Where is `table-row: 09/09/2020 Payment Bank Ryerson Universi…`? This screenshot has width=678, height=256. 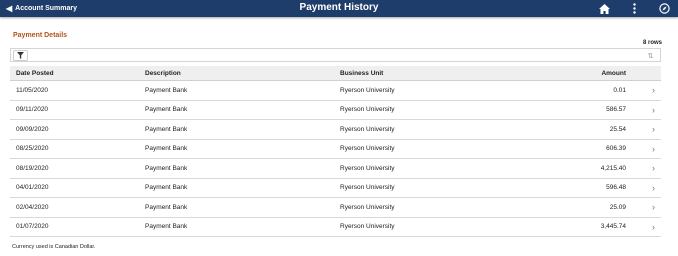
table-row: 09/09/2020 Payment Bank Ryerson Universi… is located at coordinates (335, 130).